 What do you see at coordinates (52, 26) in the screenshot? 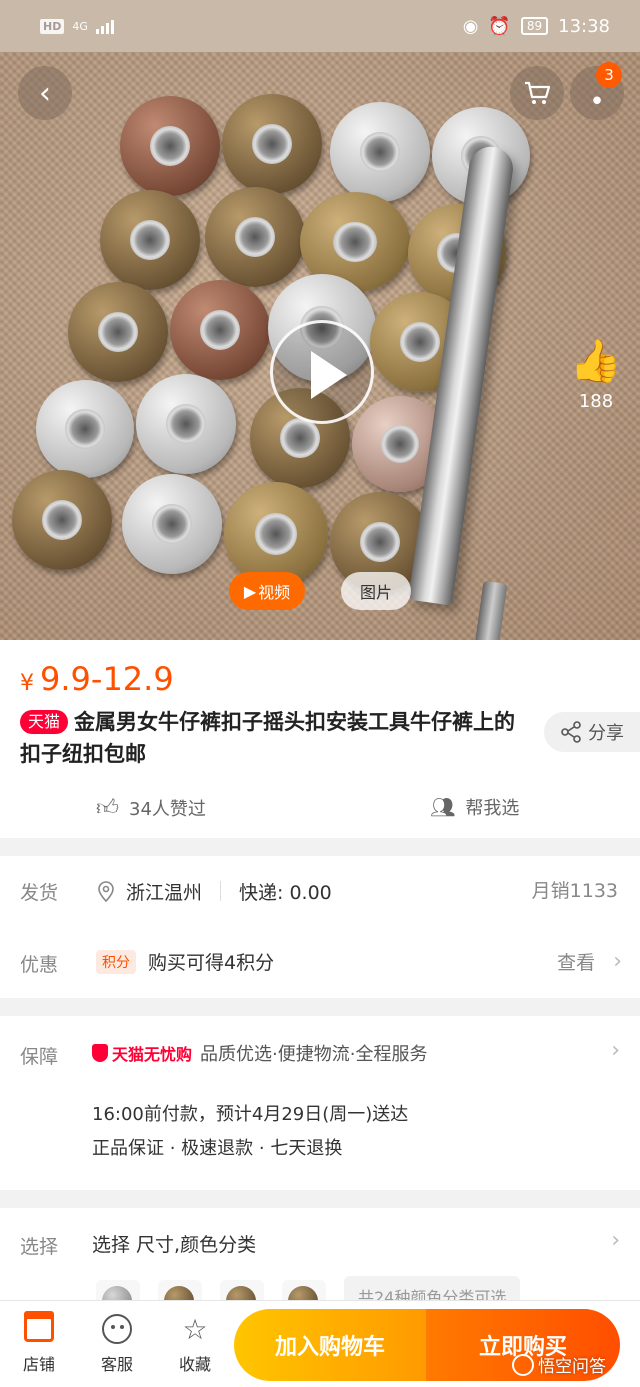
I see `hd-indicator: HD` at bounding box center [52, 26].